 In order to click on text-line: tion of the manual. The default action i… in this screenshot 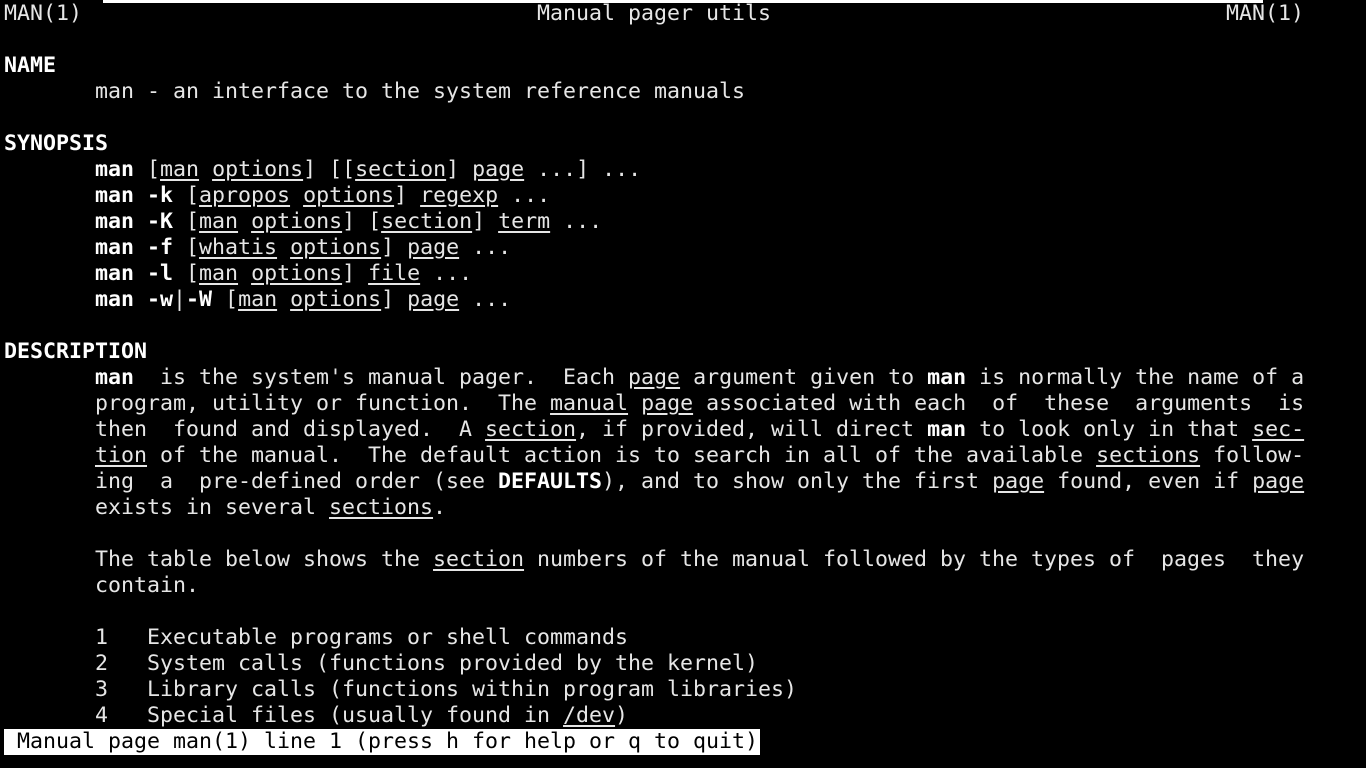, I will do `click(699, 456)`.